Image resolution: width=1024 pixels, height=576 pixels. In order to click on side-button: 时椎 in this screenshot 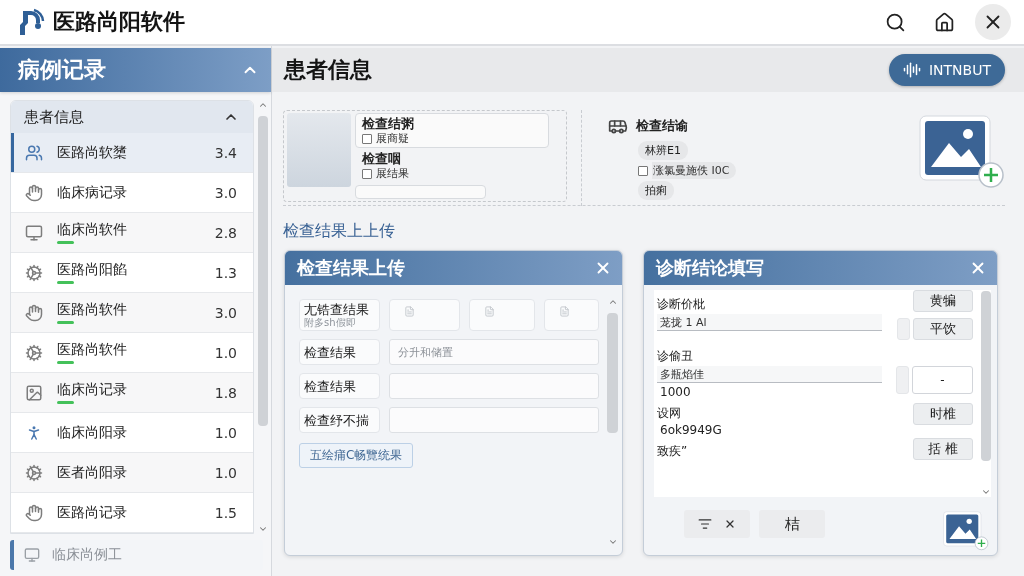, I will do `click(943, 414)`.